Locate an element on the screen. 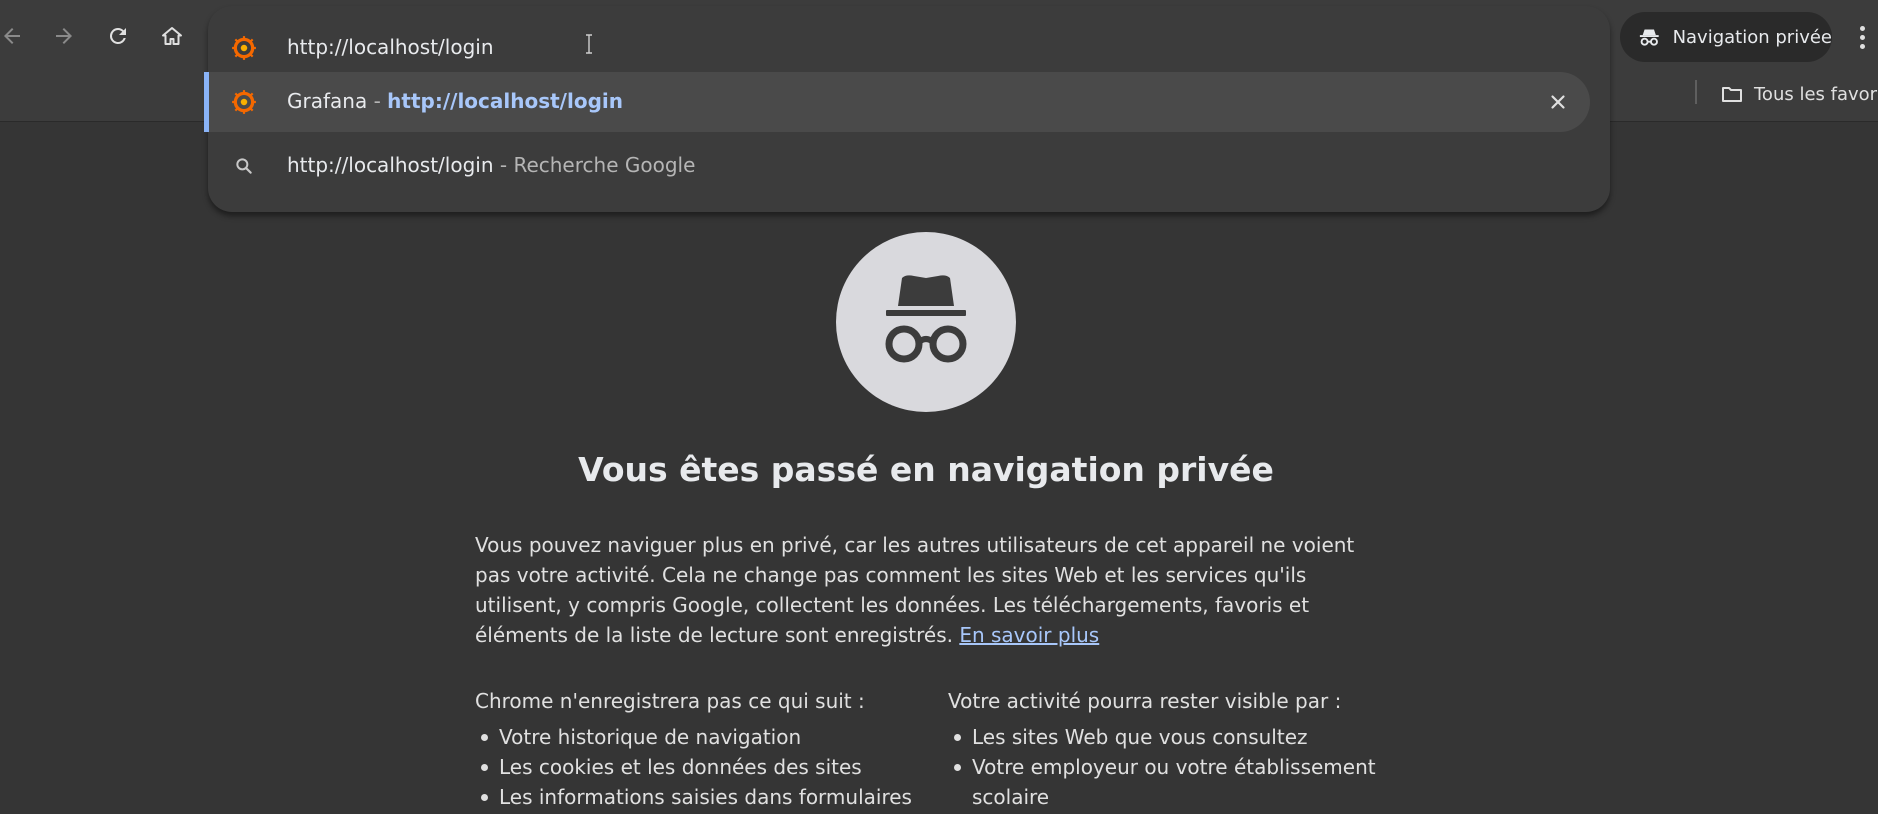  back-button is located at coordinates (15, 36).